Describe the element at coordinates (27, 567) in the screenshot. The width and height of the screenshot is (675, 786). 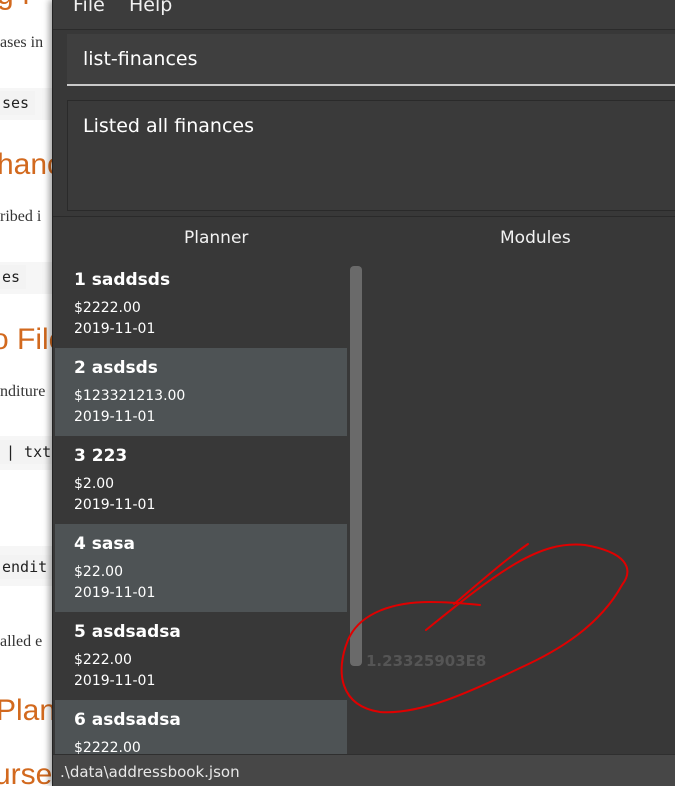
I see `doc-code-fragment: endit` at that location.